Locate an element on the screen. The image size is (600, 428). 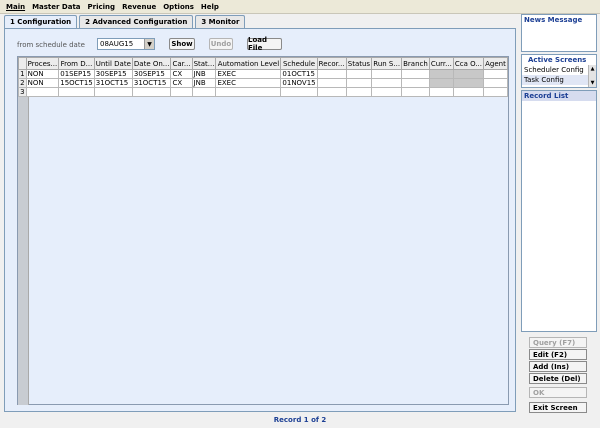
menu-main: Main is located at coordinates (15, 7).